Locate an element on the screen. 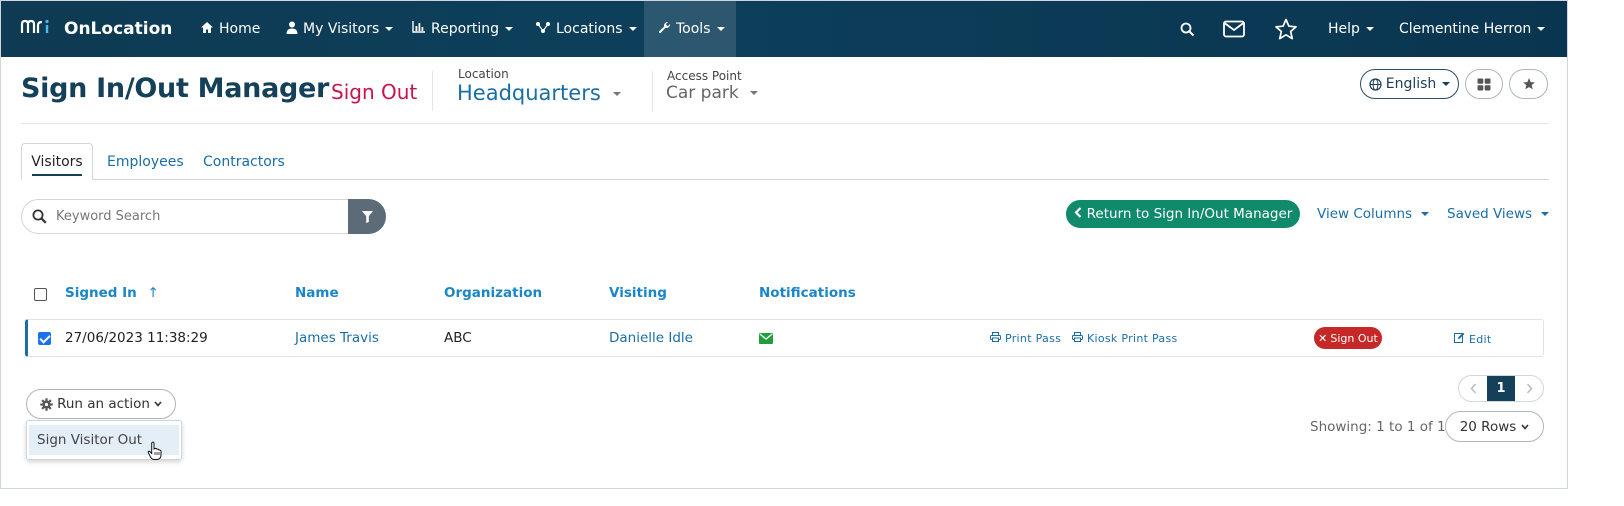 This screenshot has height=506, width=1624. row-checkbox is located at coordinates (44, 338).